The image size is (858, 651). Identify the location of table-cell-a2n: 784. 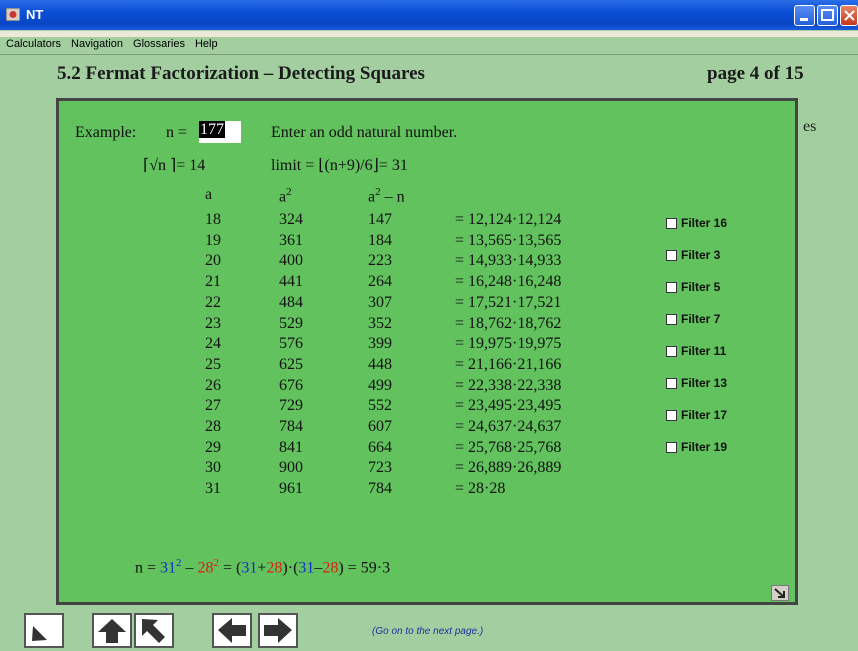
(380, 489).